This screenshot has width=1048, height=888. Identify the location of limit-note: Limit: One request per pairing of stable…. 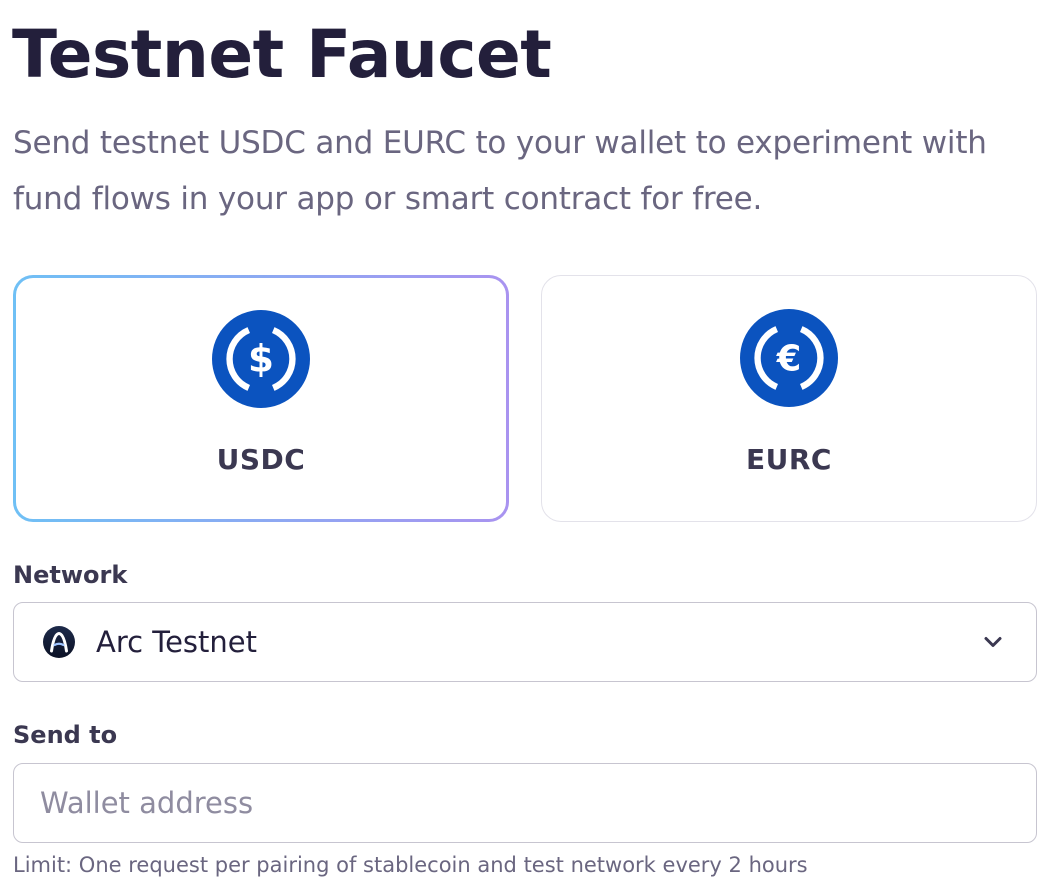
(410, 865).